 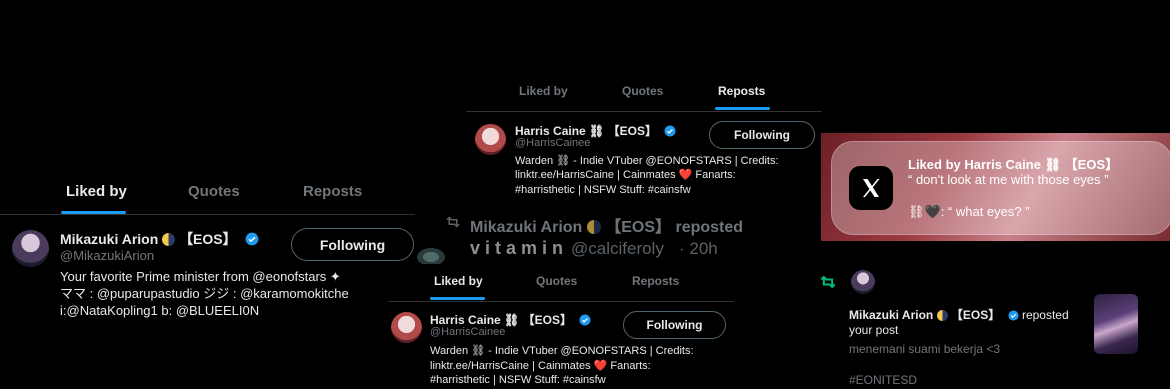 What do you see at coordinates (160, 311) in the screenshot?
I see `bio-line: i:@NataKopling1 b: @BLUEELI0N` at bounding box center [160, 311].